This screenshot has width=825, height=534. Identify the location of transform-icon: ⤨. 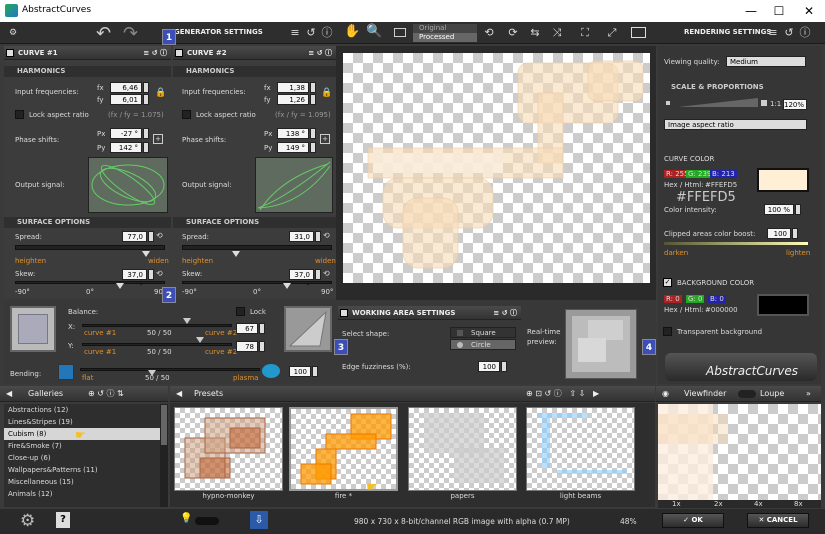
(557, 33).